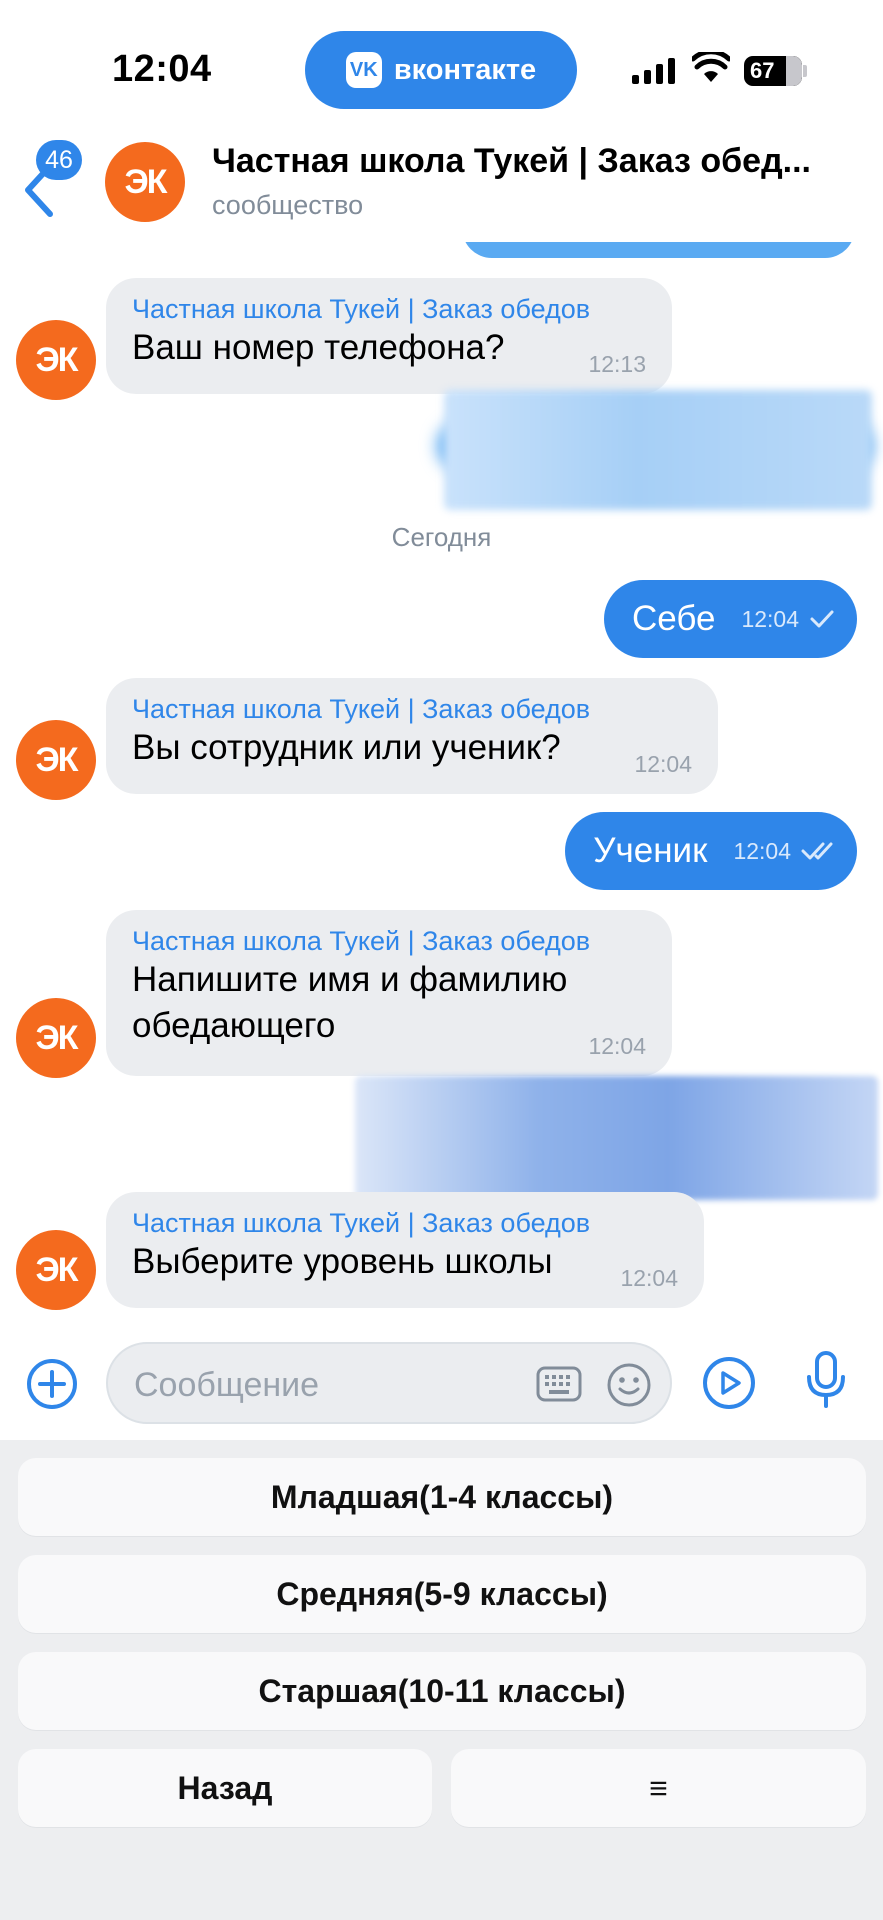 The image size is (883, 1920). Describe the element at coordinates (59, 160) in the screenshot. I see `unread-badge: 46` at that location.